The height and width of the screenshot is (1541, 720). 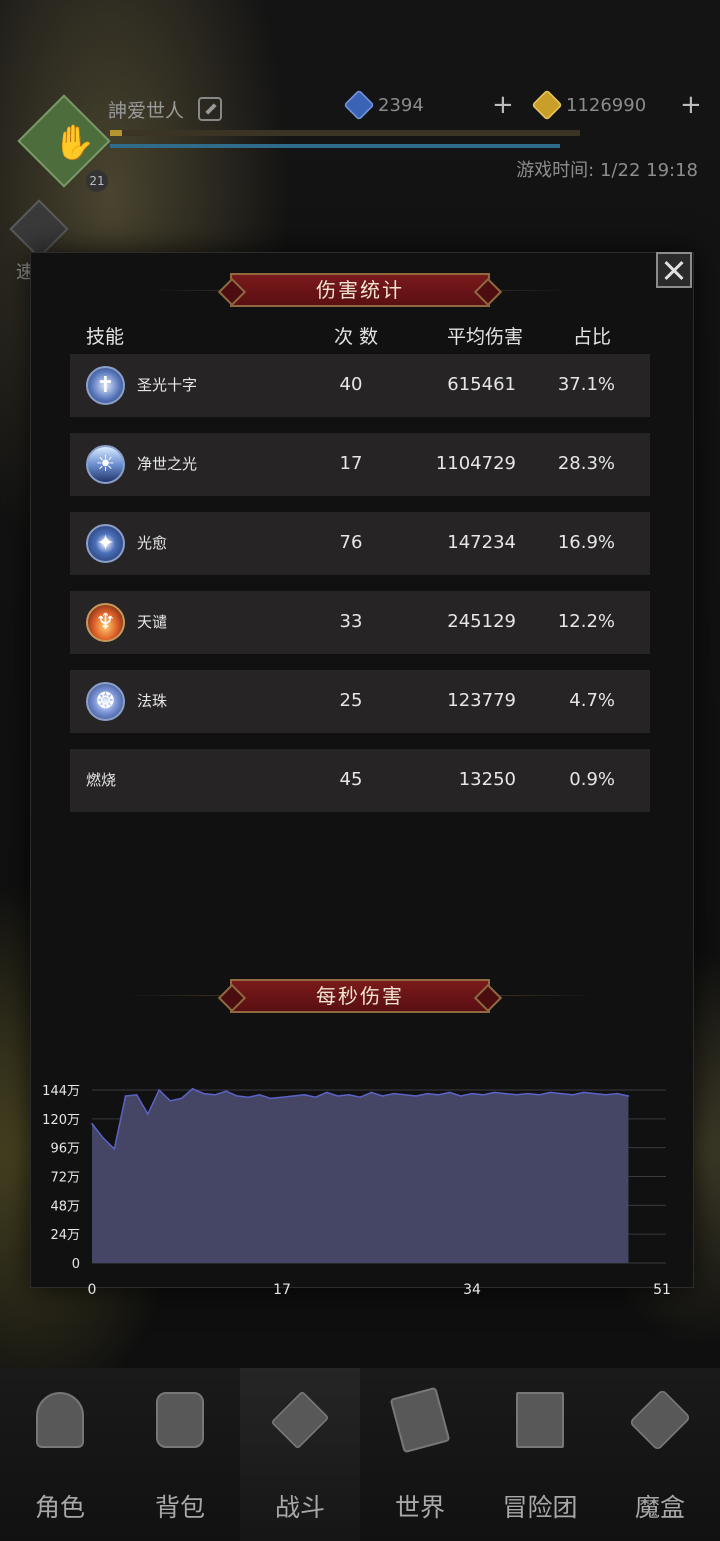 I want to click on nav-backpack: 背包, so click(x=180, y=1454).